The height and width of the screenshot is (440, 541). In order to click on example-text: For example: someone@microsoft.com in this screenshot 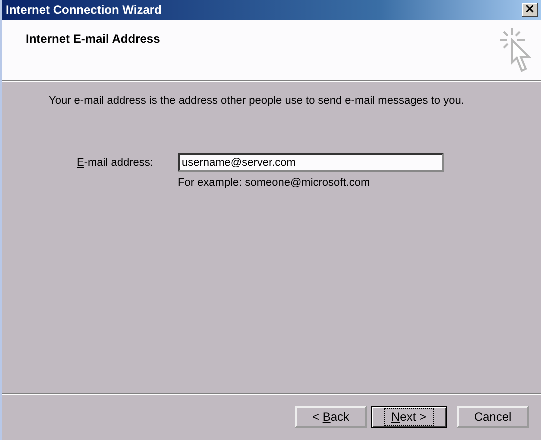, I will do `click(274, 183)`.